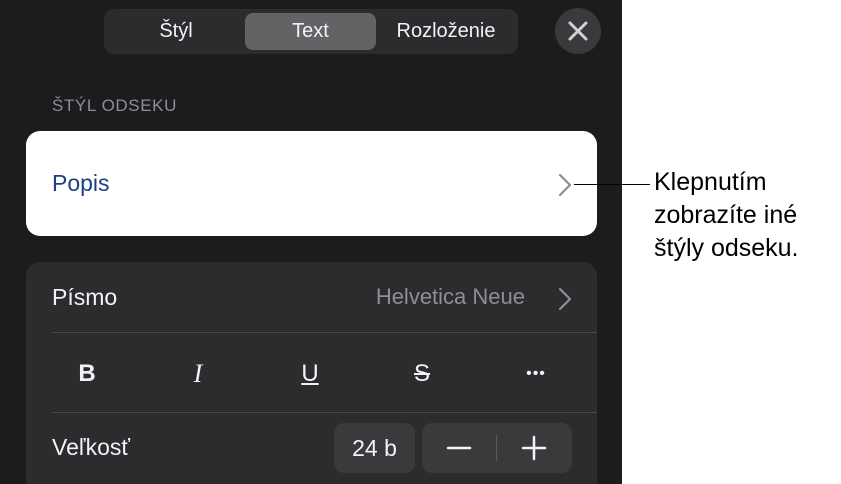 The width and height of the screenshot is (841, 484). Describe the element at coordinates (87, 374) in the screenshot. I see `bold-button: B` at that location.